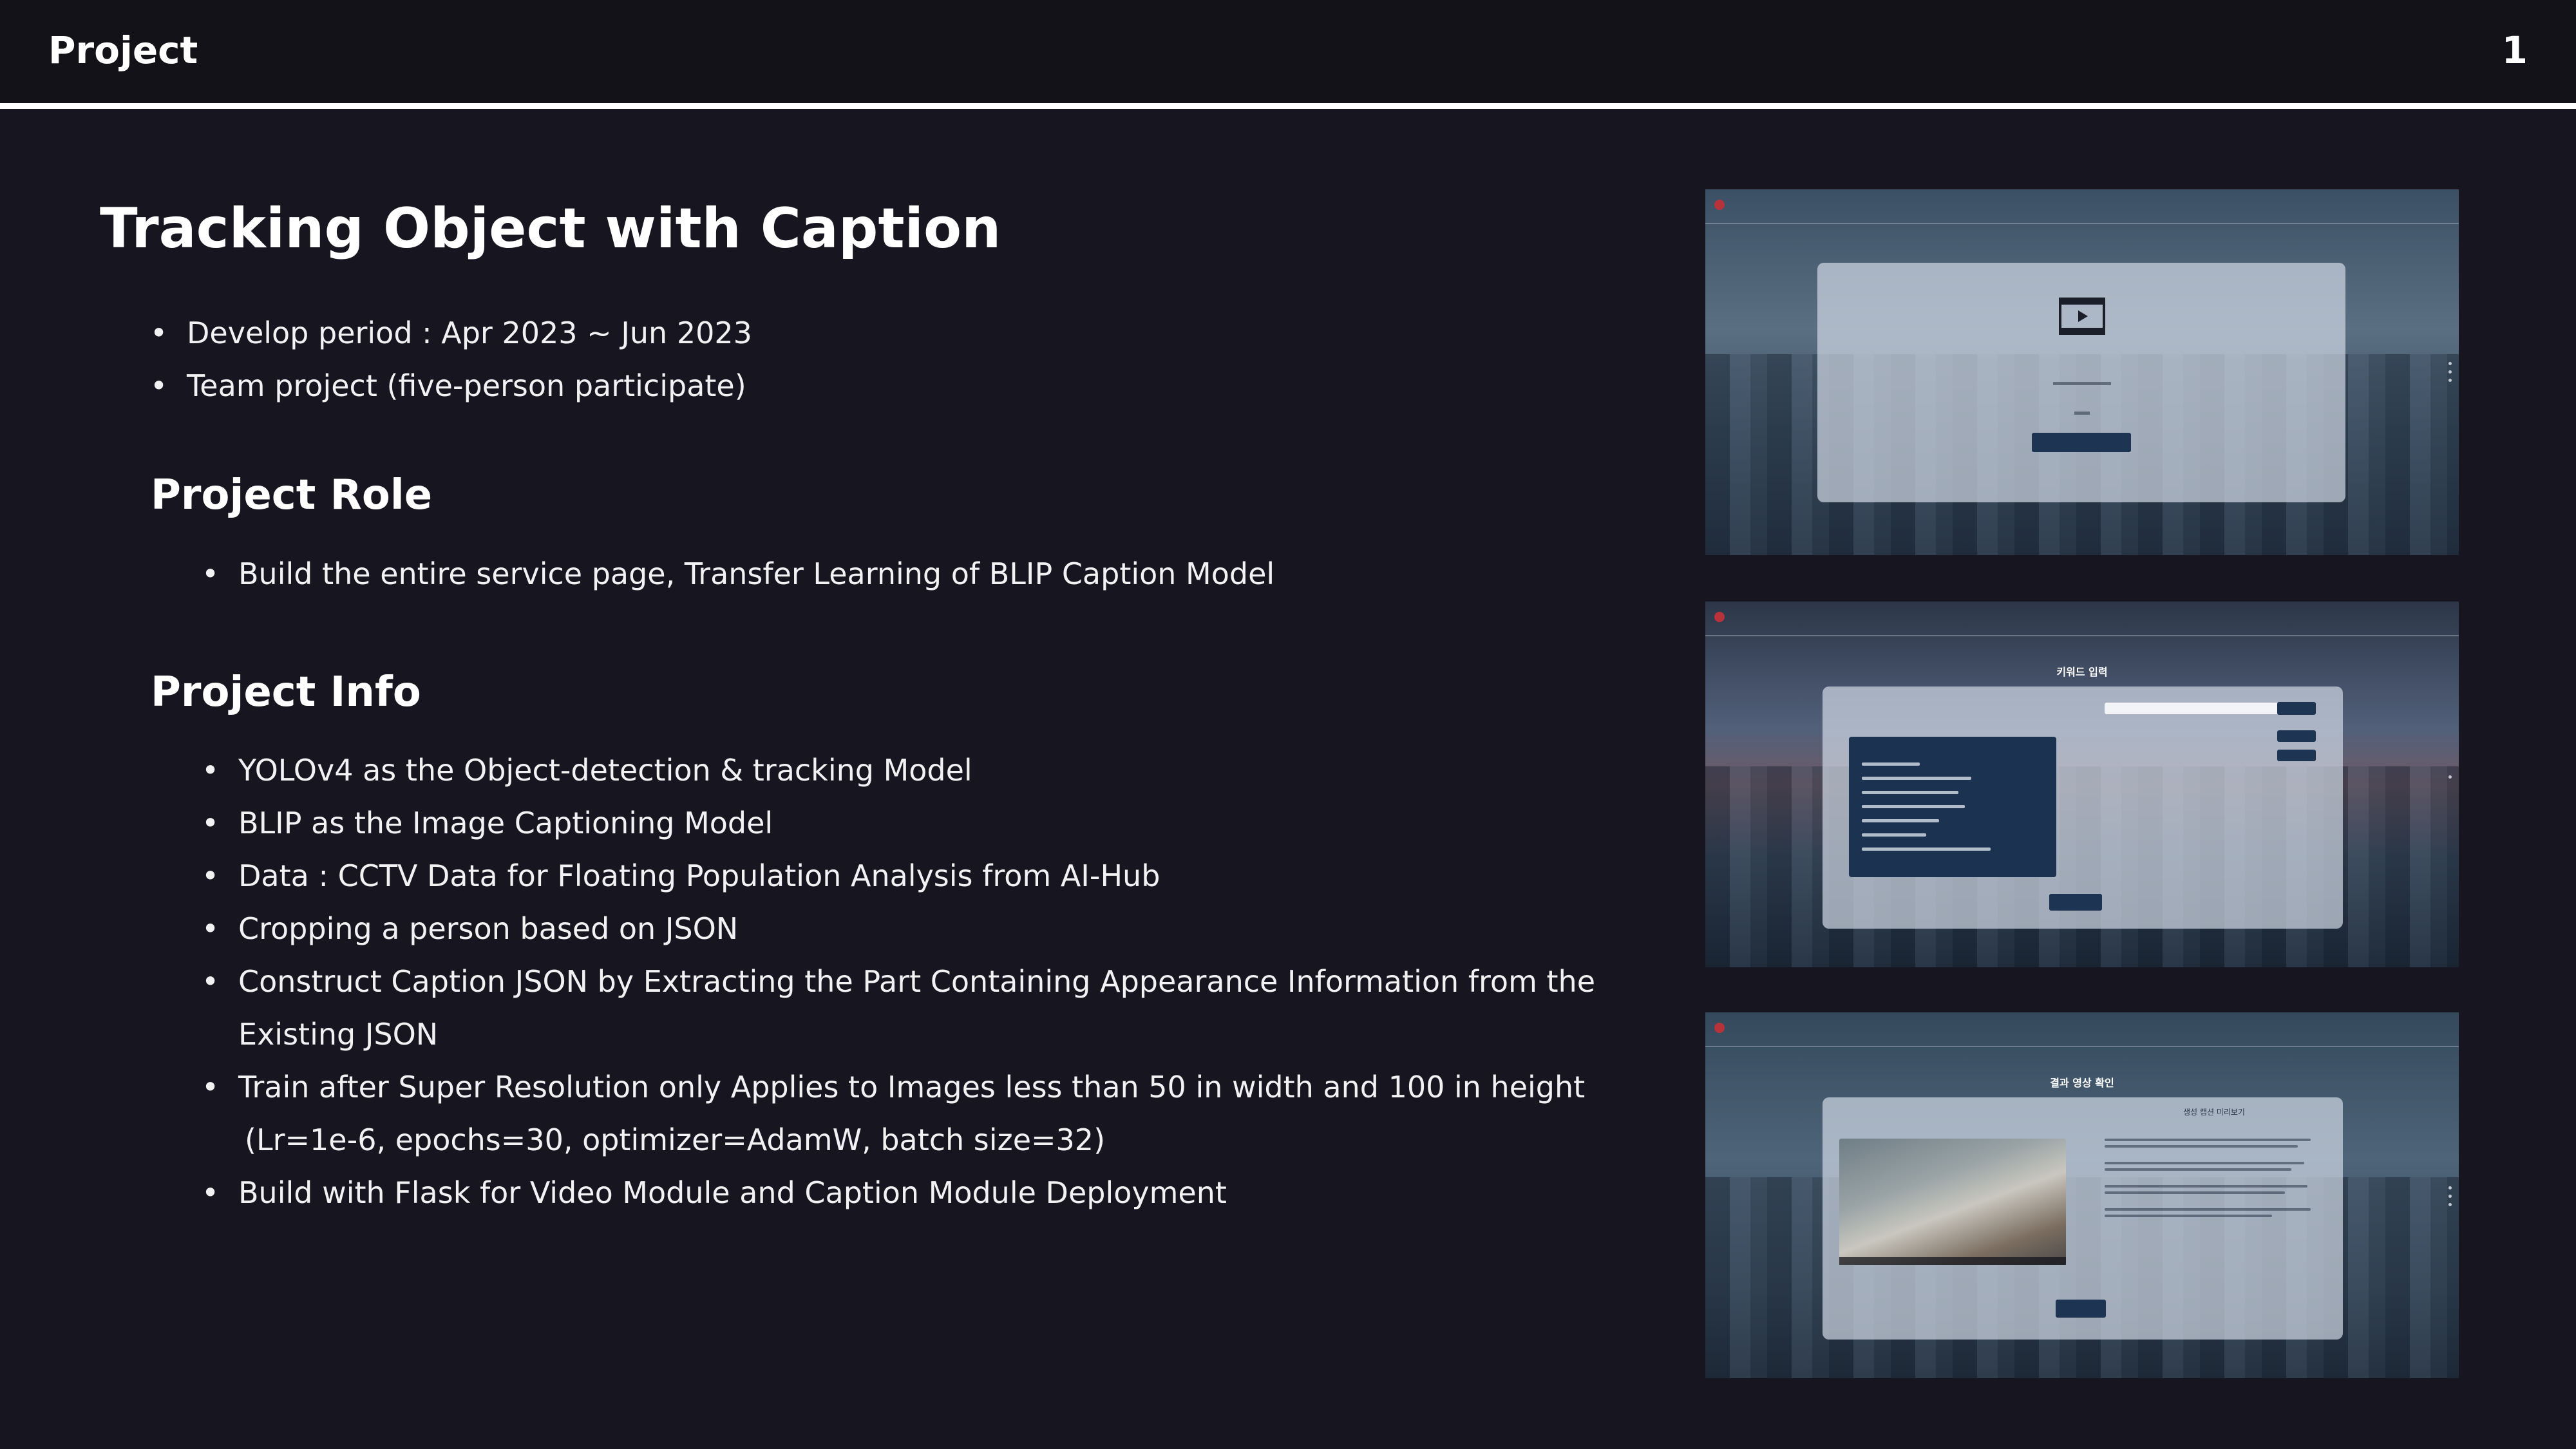 This screenshot has height=1449, width=2576. Describe the element at coordinates (2082, 317) in the screenshot. I see `film-play-icon` at that location.